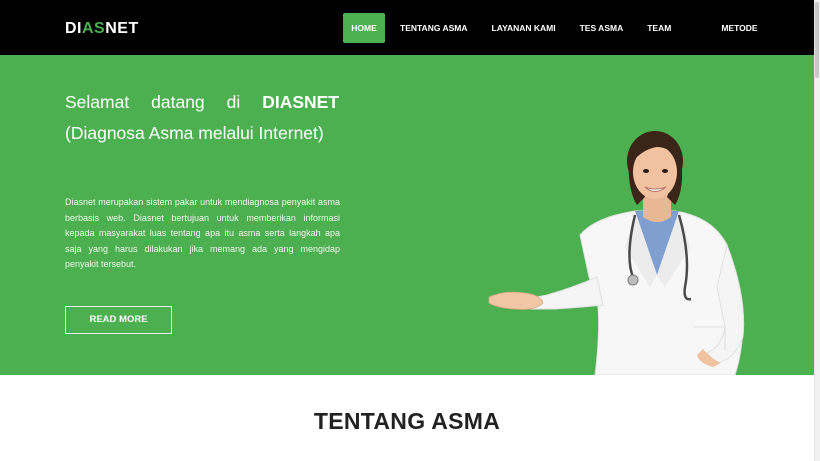 This screenshot has width=820, height=461. What do you see at coordinates (164, 102) in the screenshot?
I see `hero-title-pre: Selamat datang di` at bounding box center [164, 102].